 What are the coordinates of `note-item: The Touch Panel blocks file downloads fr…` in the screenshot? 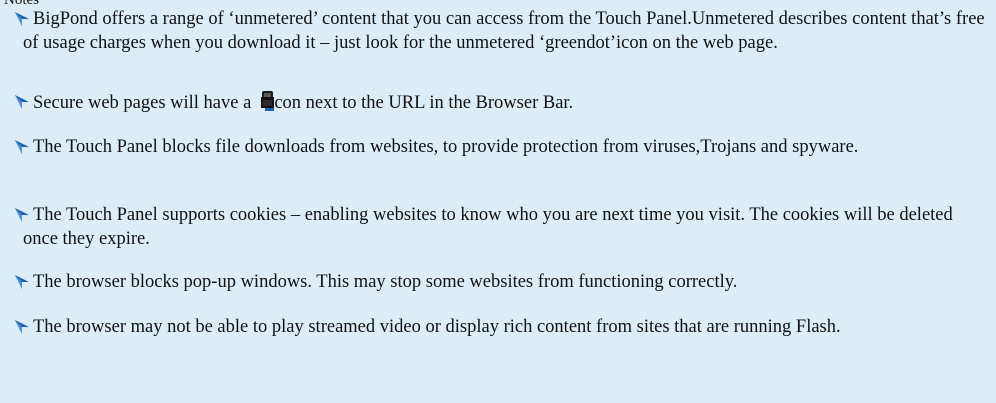 It's located at (498, 148).